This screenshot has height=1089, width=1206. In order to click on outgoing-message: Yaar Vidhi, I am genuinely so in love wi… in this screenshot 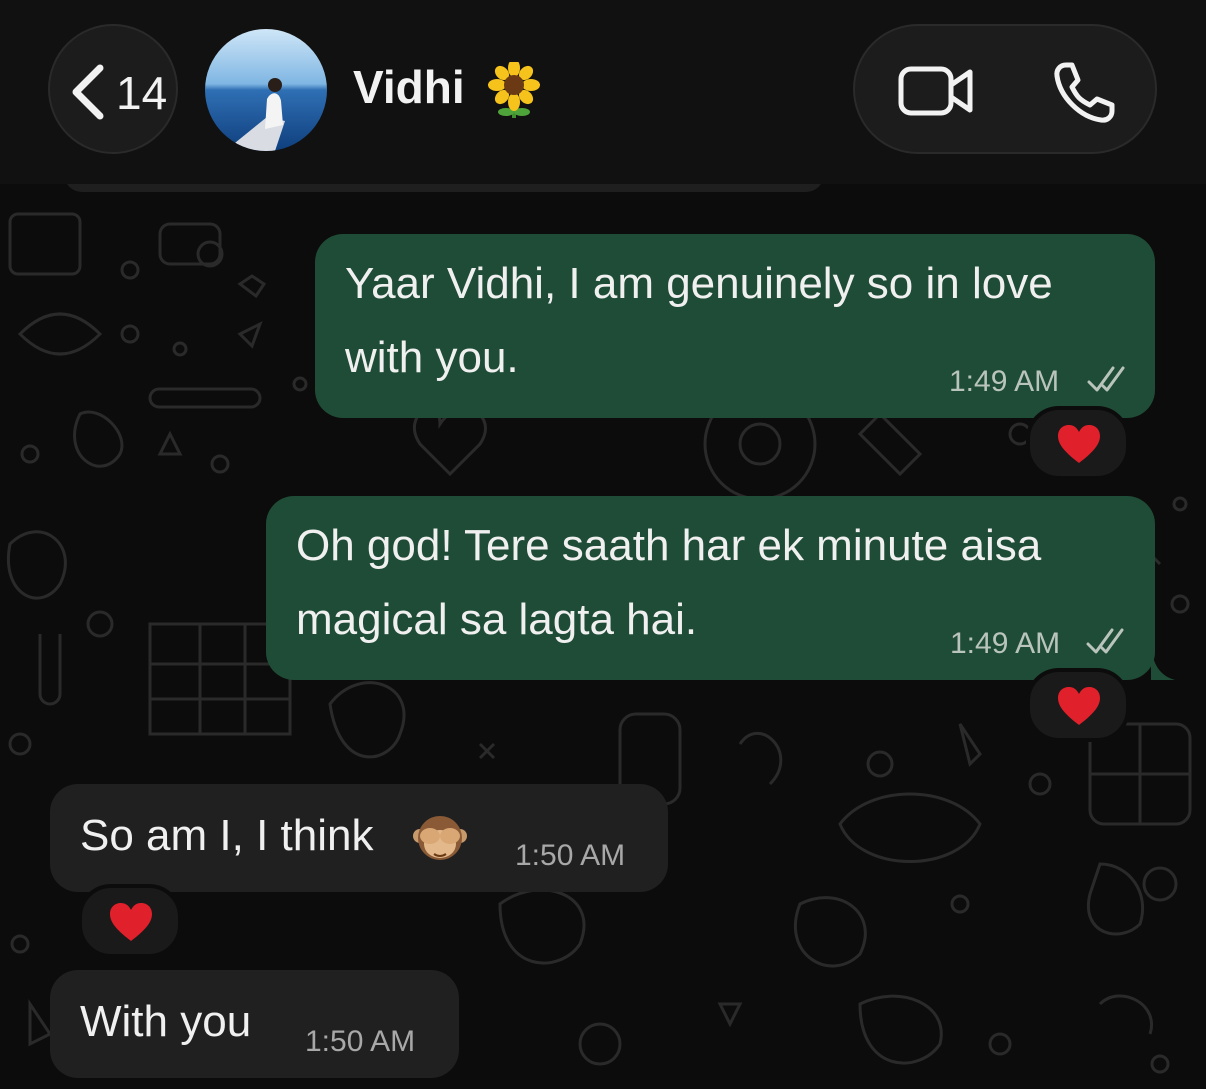, I will do `click(735, 326)`.